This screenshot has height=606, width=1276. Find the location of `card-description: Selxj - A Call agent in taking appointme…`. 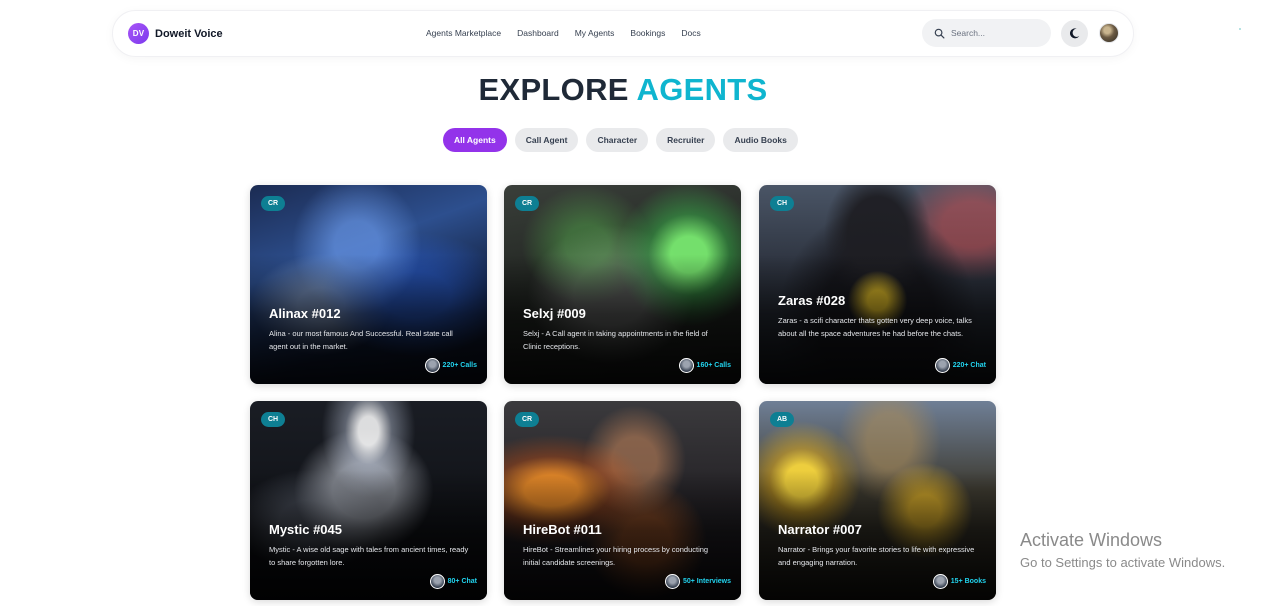

card-description: Selxj - A Call agent in taking appointme… is located at coordinates (615, 340).